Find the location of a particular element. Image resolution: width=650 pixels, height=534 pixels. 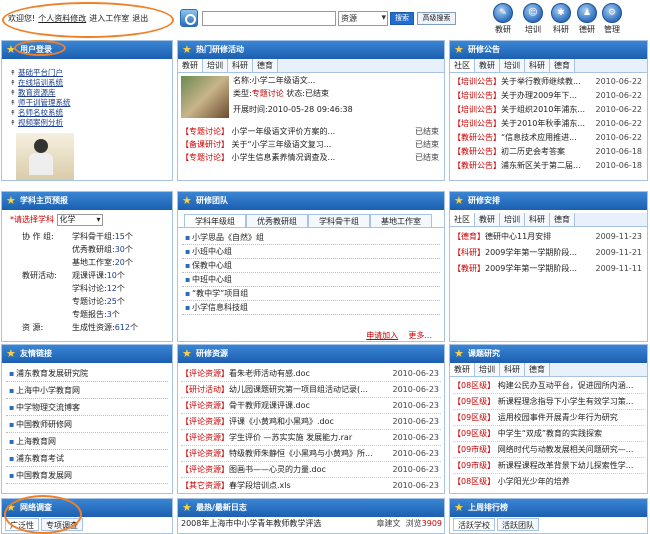

list-item: 【09区级】 中学生“双成”教育的实践探索 is located at coordinates (548, 434).